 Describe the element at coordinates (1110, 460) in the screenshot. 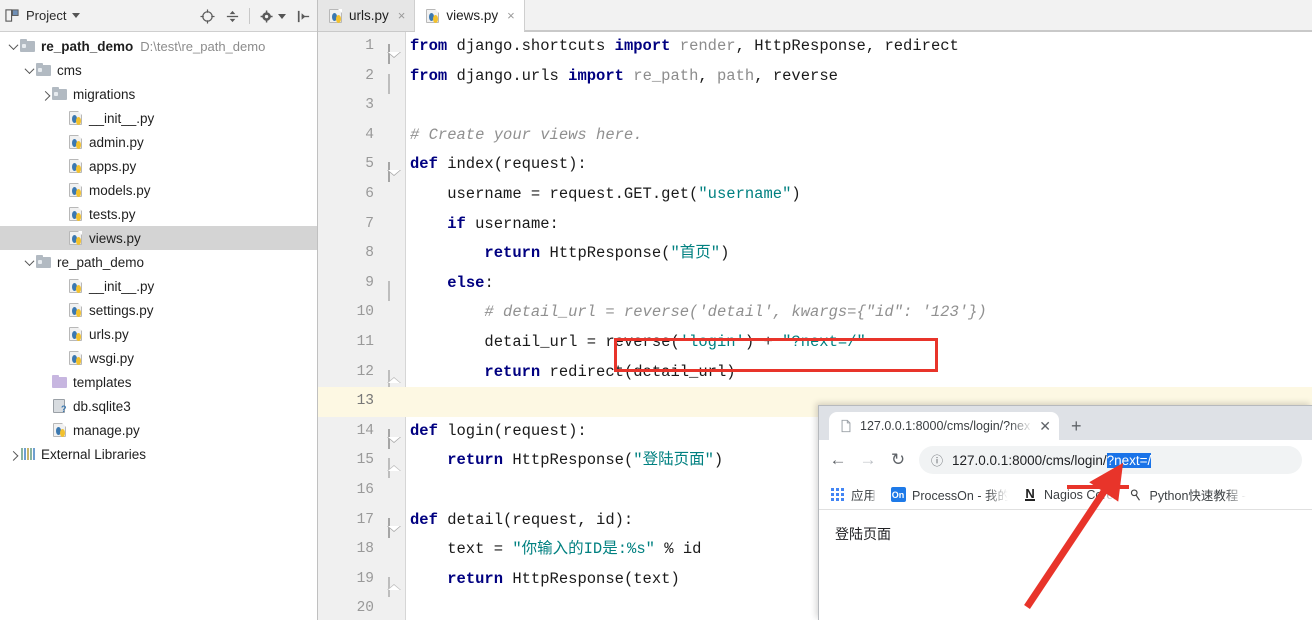

I see `address-bar: ⓘ 127.0.0.1:8000/cms/login/?next=/` at that location.